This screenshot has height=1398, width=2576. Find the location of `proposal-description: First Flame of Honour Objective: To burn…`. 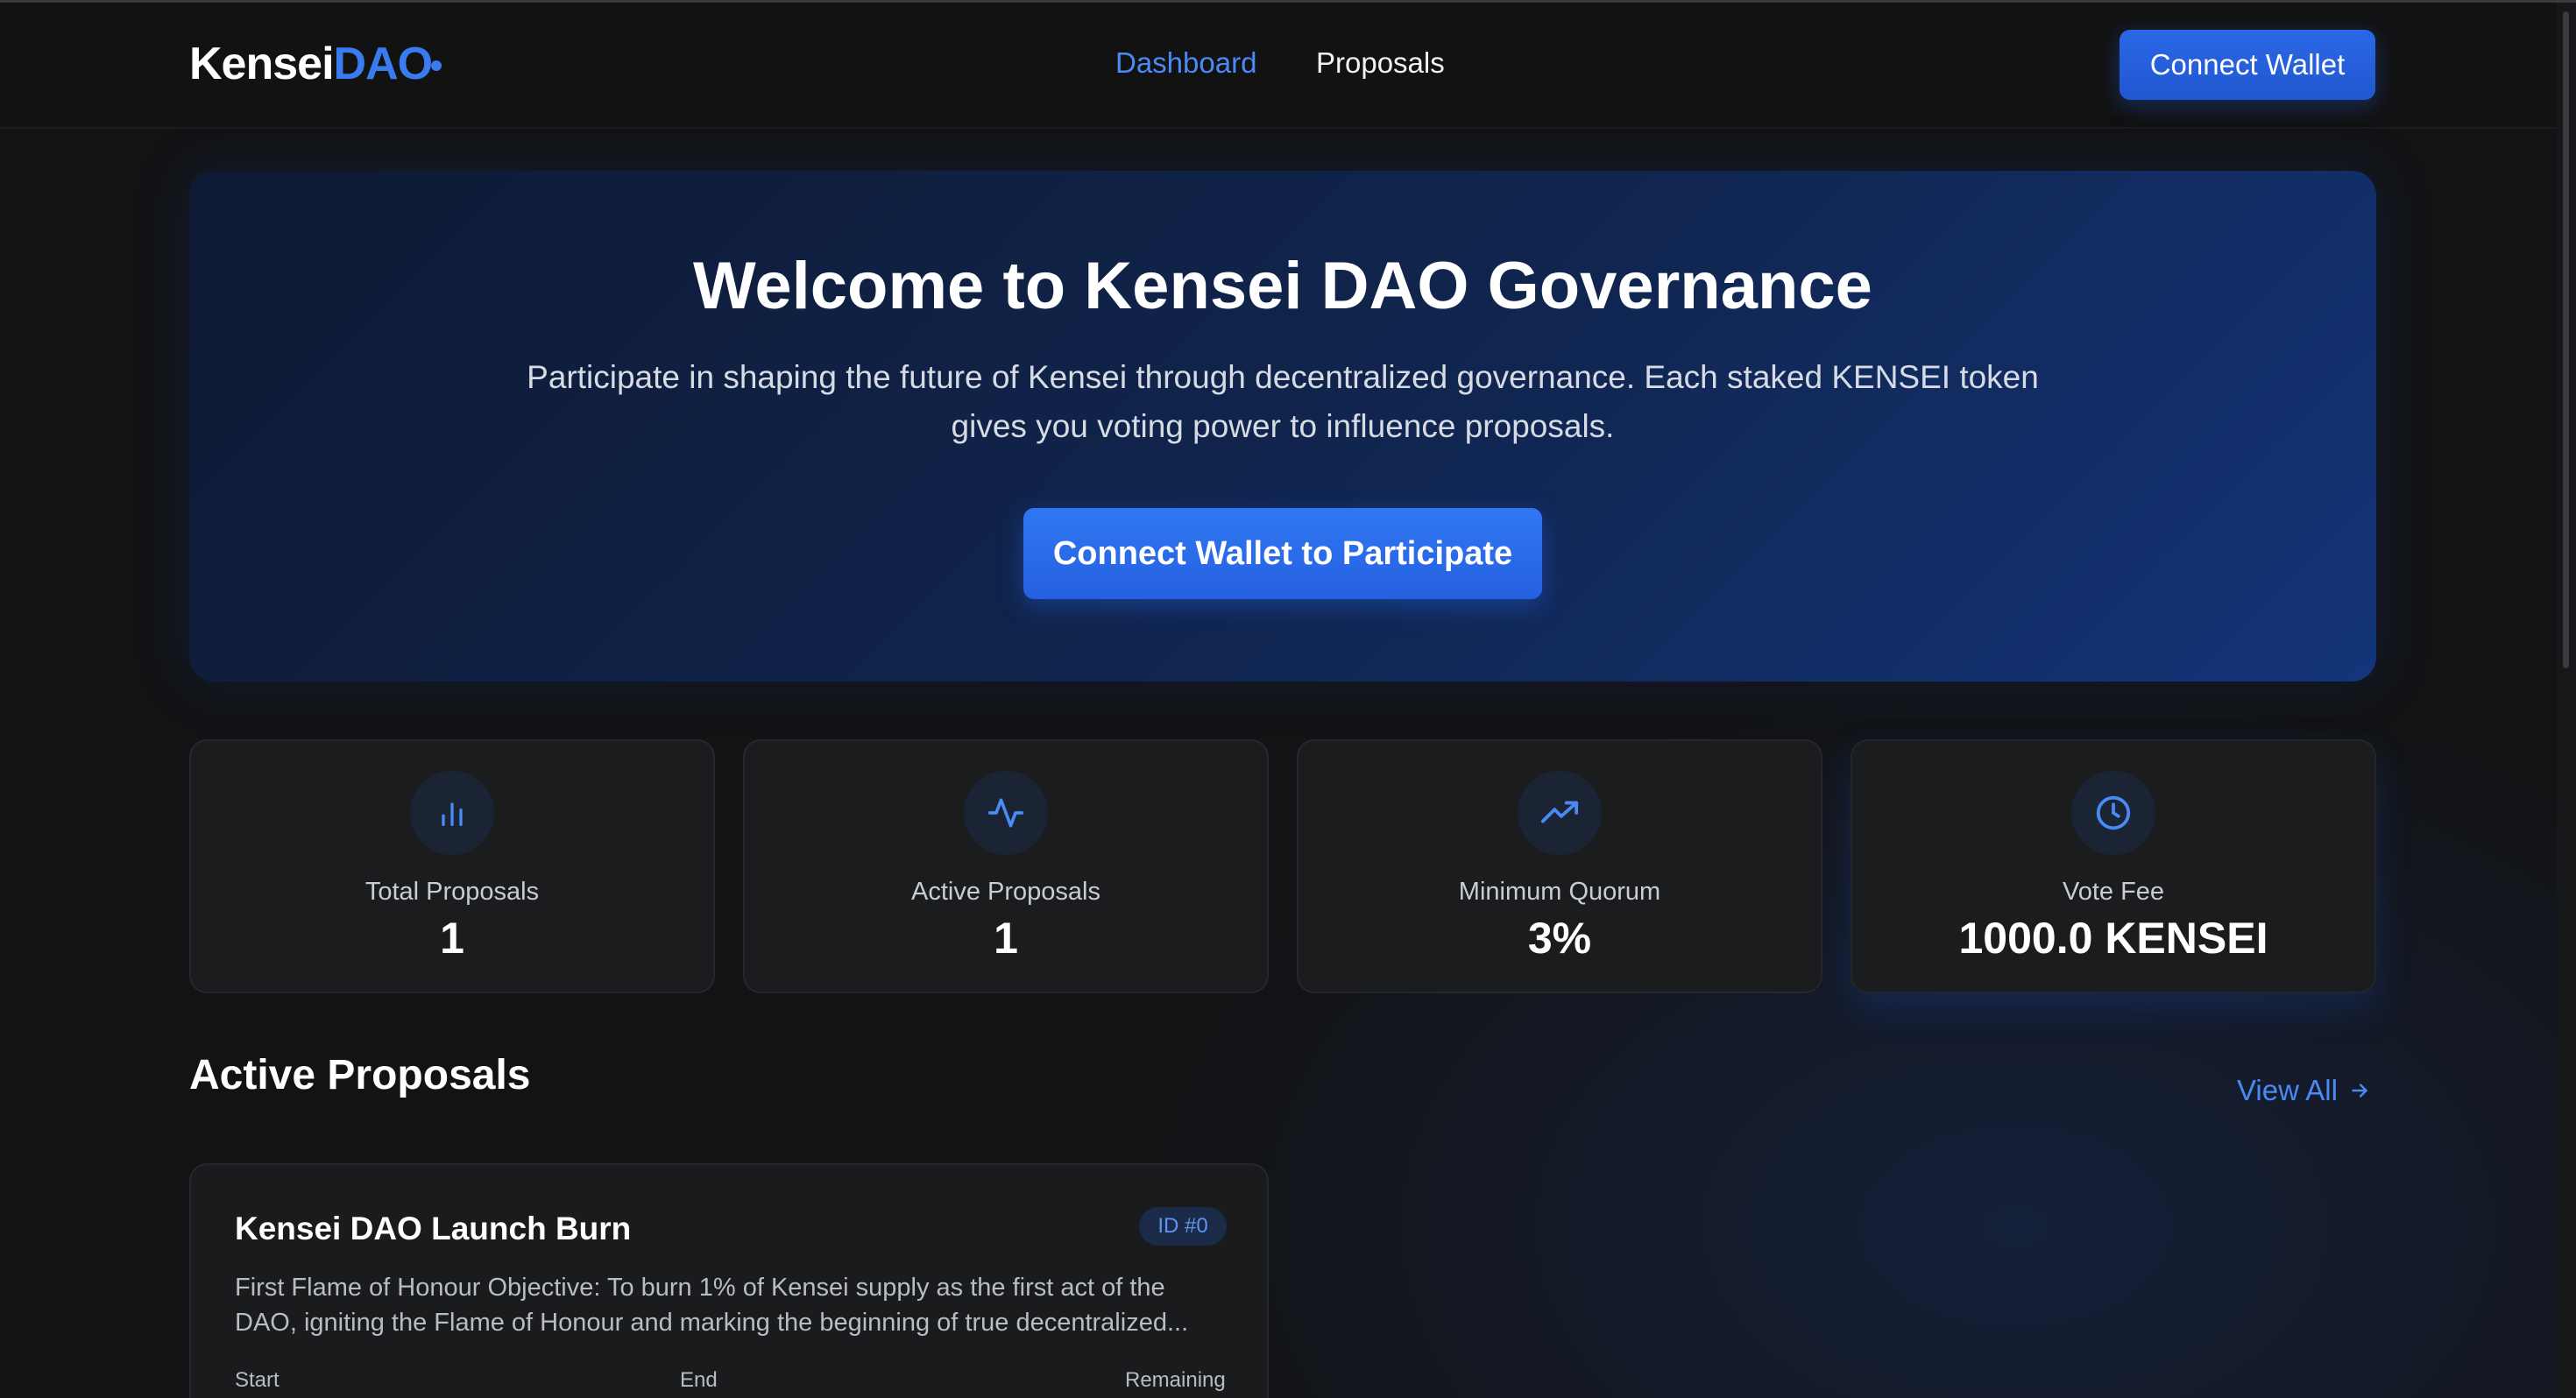

proposal-description: First Flame of Honour Objective: To burn… is located at coordinates (712, 1305).